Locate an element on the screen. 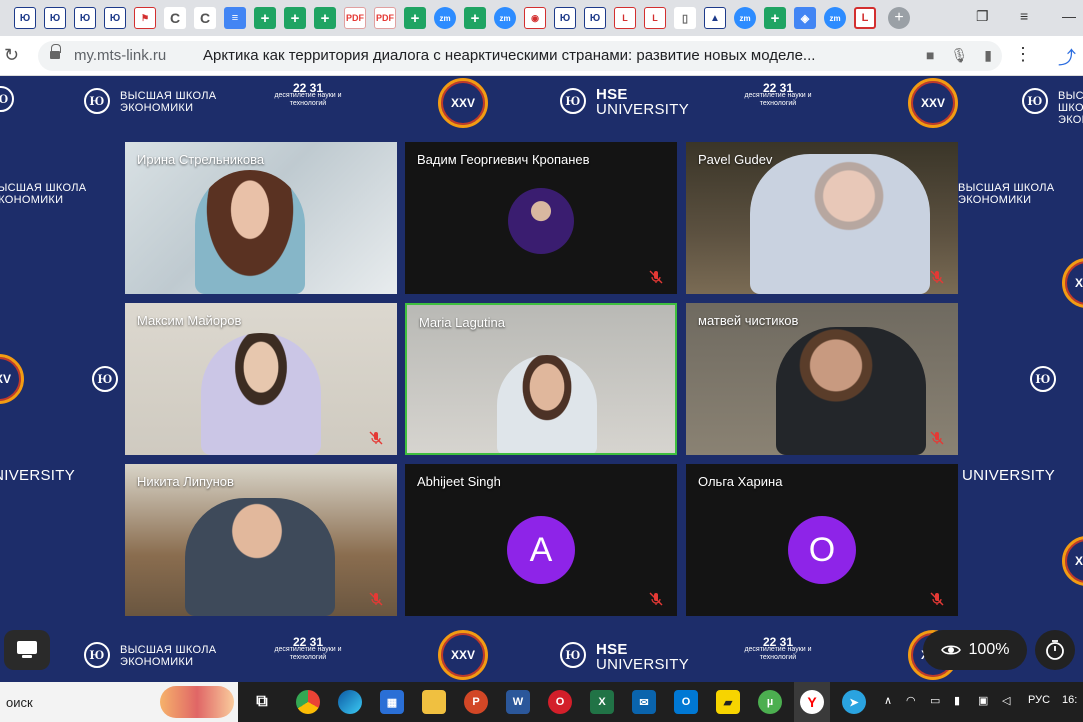 The image size is (1083, 722). hse-logo-icon: Ю is located at coordinates (1035, 101).